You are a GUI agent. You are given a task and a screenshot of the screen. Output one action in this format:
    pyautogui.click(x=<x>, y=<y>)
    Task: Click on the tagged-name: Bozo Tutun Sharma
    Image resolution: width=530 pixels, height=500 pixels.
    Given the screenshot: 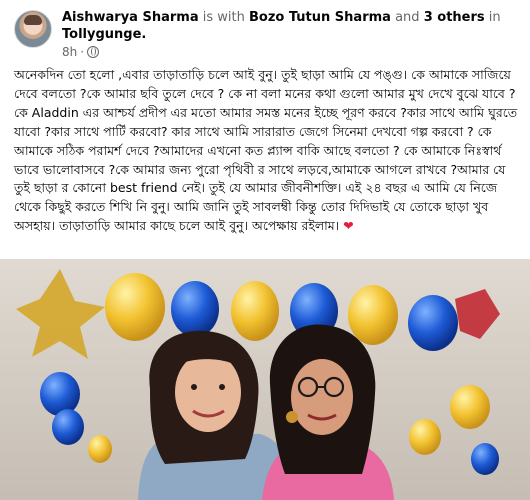 What is the action you would take?
    pyautogui.click(x=320, y=17)
    